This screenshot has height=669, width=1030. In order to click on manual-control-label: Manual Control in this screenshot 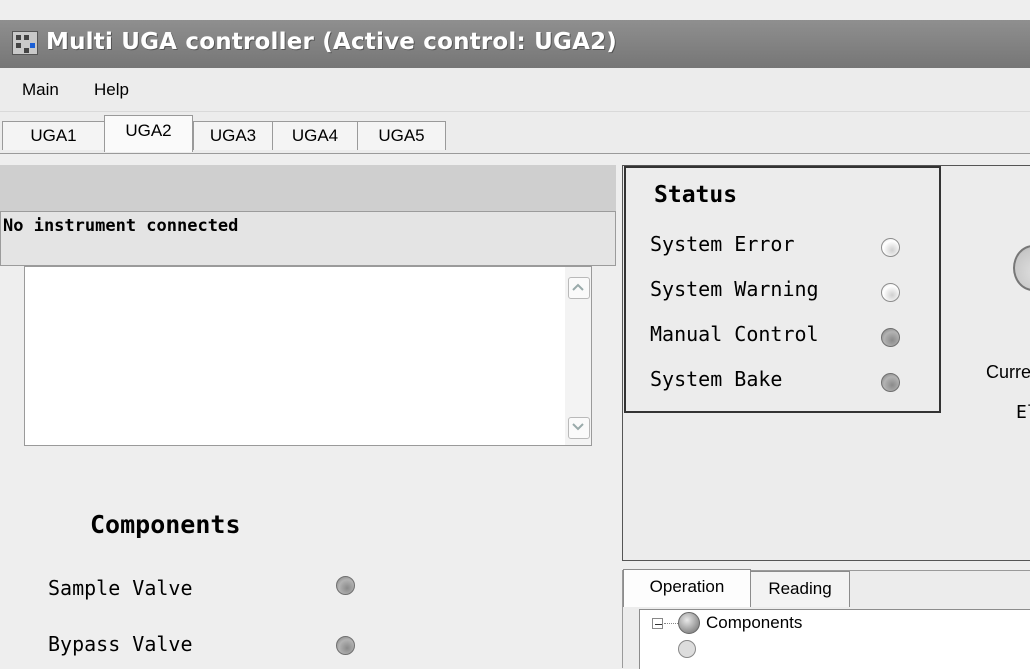, I will do `click(734, 334)`.